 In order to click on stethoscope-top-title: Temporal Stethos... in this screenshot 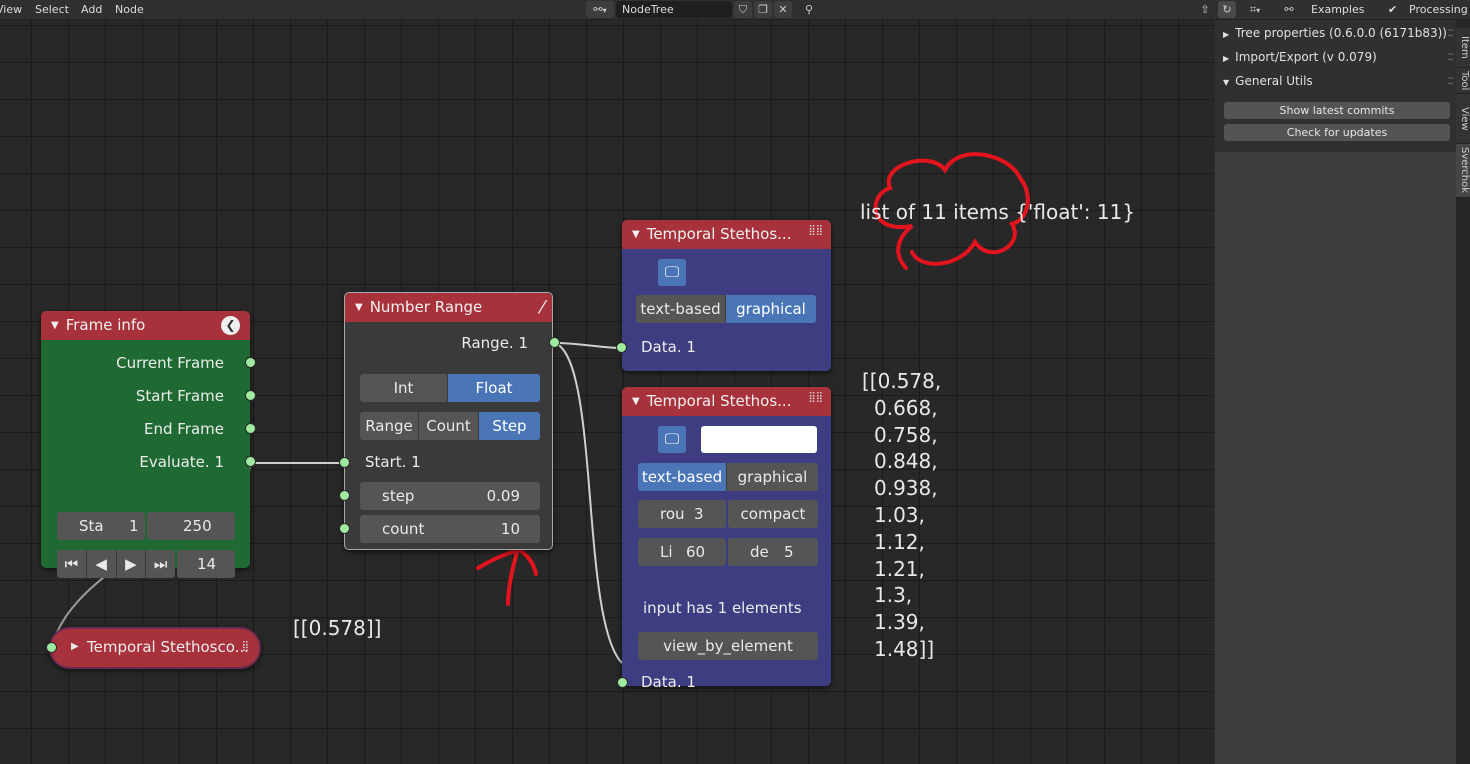, I will do `click(719, 234)`.